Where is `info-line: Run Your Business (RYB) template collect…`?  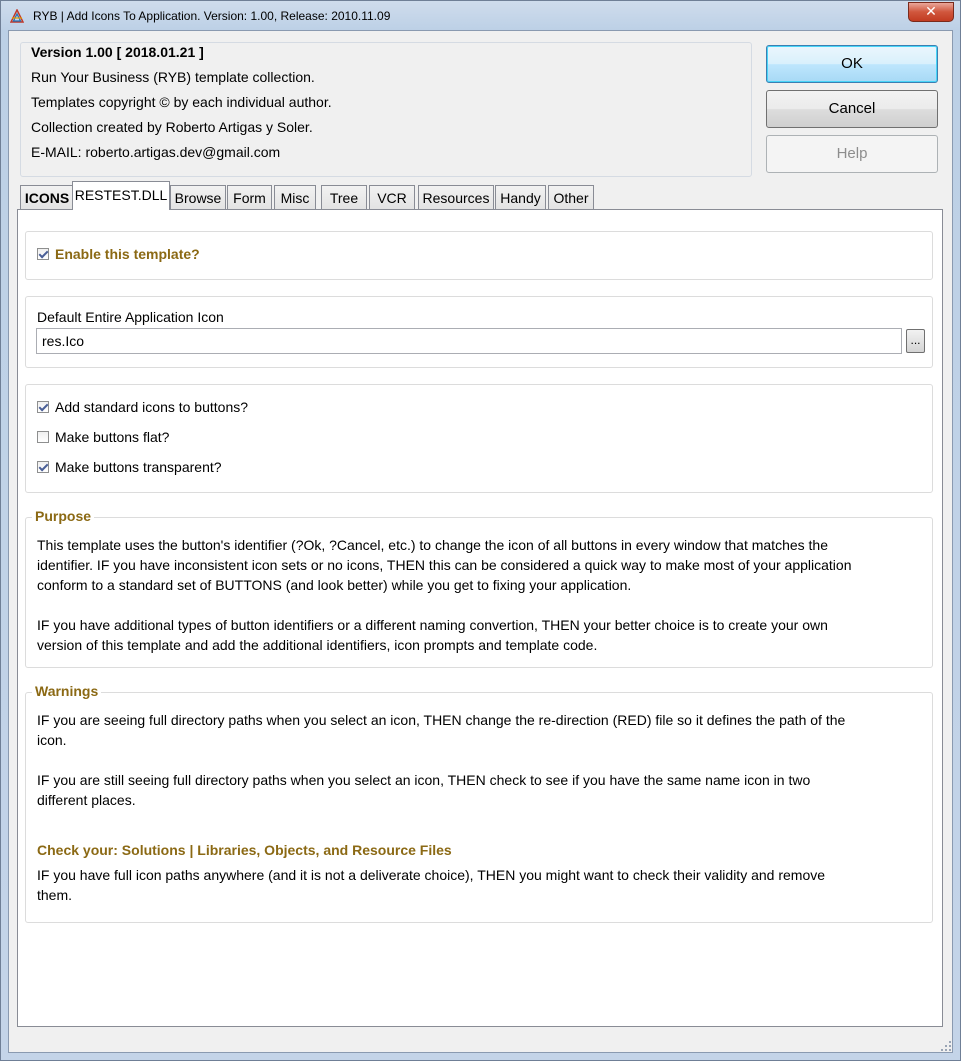
info-line: Run Your Business (RYB) template collect… is located at coordinates (173, 77).